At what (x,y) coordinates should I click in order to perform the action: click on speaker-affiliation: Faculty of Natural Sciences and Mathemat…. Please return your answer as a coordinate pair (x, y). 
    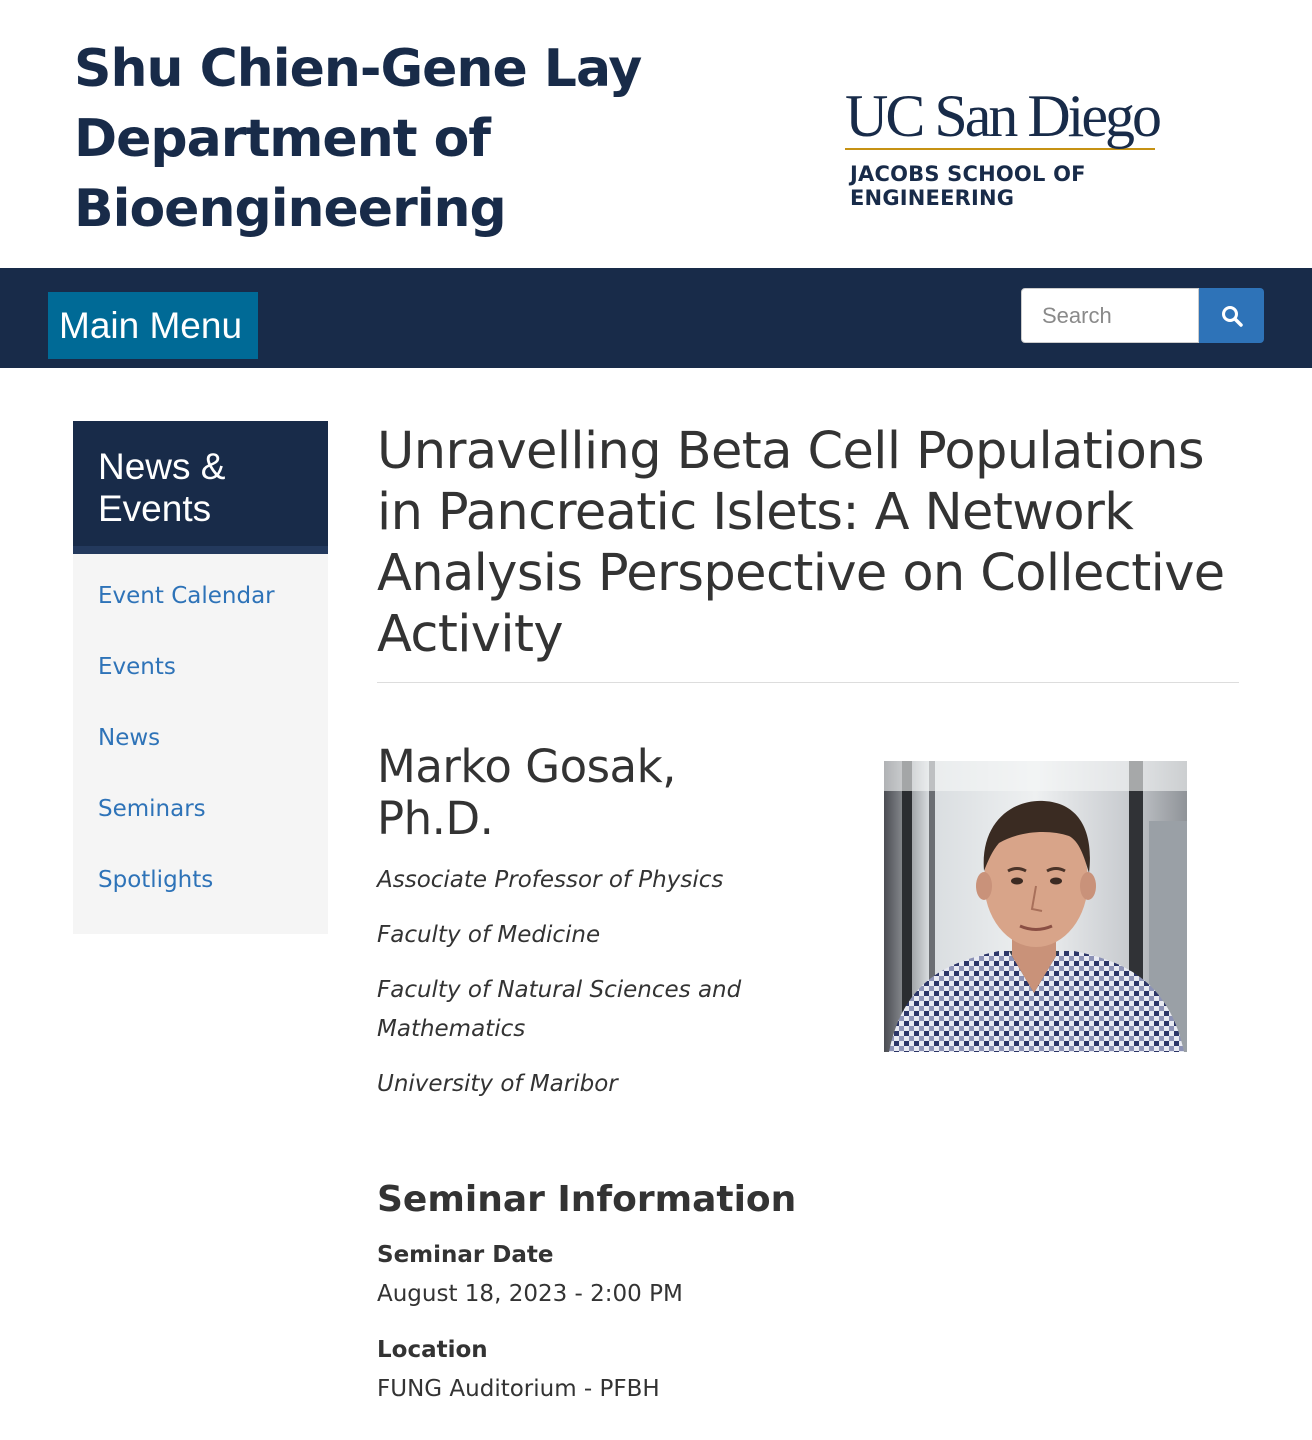
    Looking at the image, I should click on (559, 1009).